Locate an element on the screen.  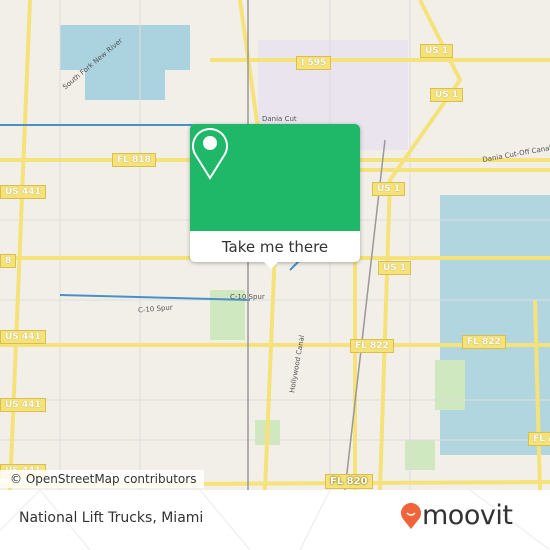
road-shield: FL 818 is located at coordinates (134, 160).